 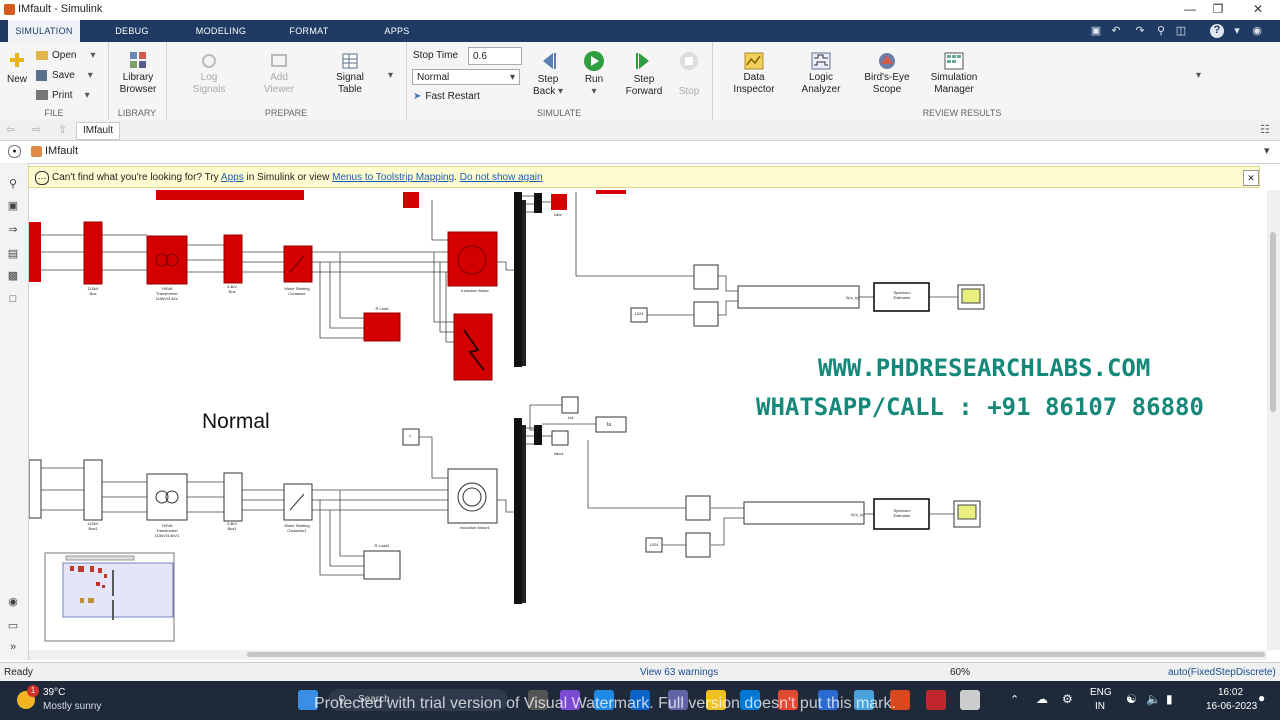 What do you see at coordinates (1101, 692) in the screenshot?
I see `lang-1: ENG` at bounding box center [1101, 692].